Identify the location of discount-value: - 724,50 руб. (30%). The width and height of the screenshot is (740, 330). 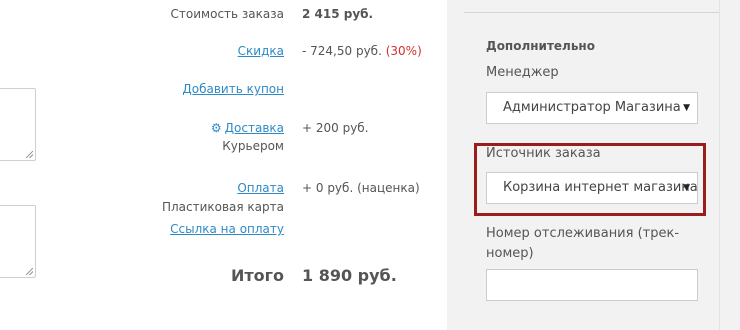
(362, 51).